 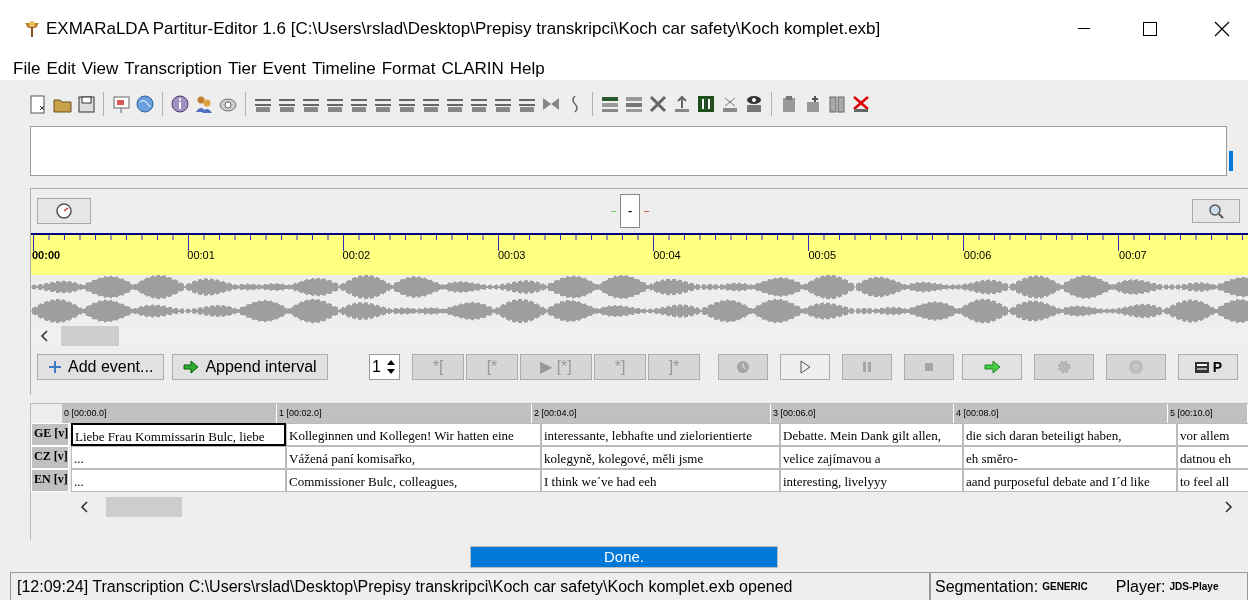 What do you see at coordinates (169, 413) in the screenshot?
I see `column-header: 0 [00:00.0]` at bounding box center [169, 413].